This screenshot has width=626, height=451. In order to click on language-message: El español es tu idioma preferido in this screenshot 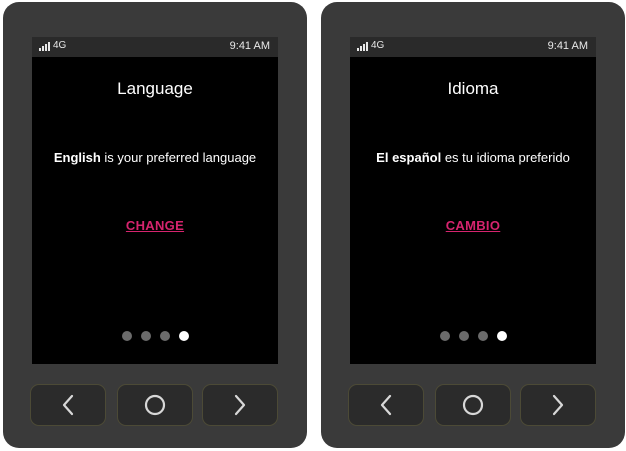, I will do `click(473, 157)`.